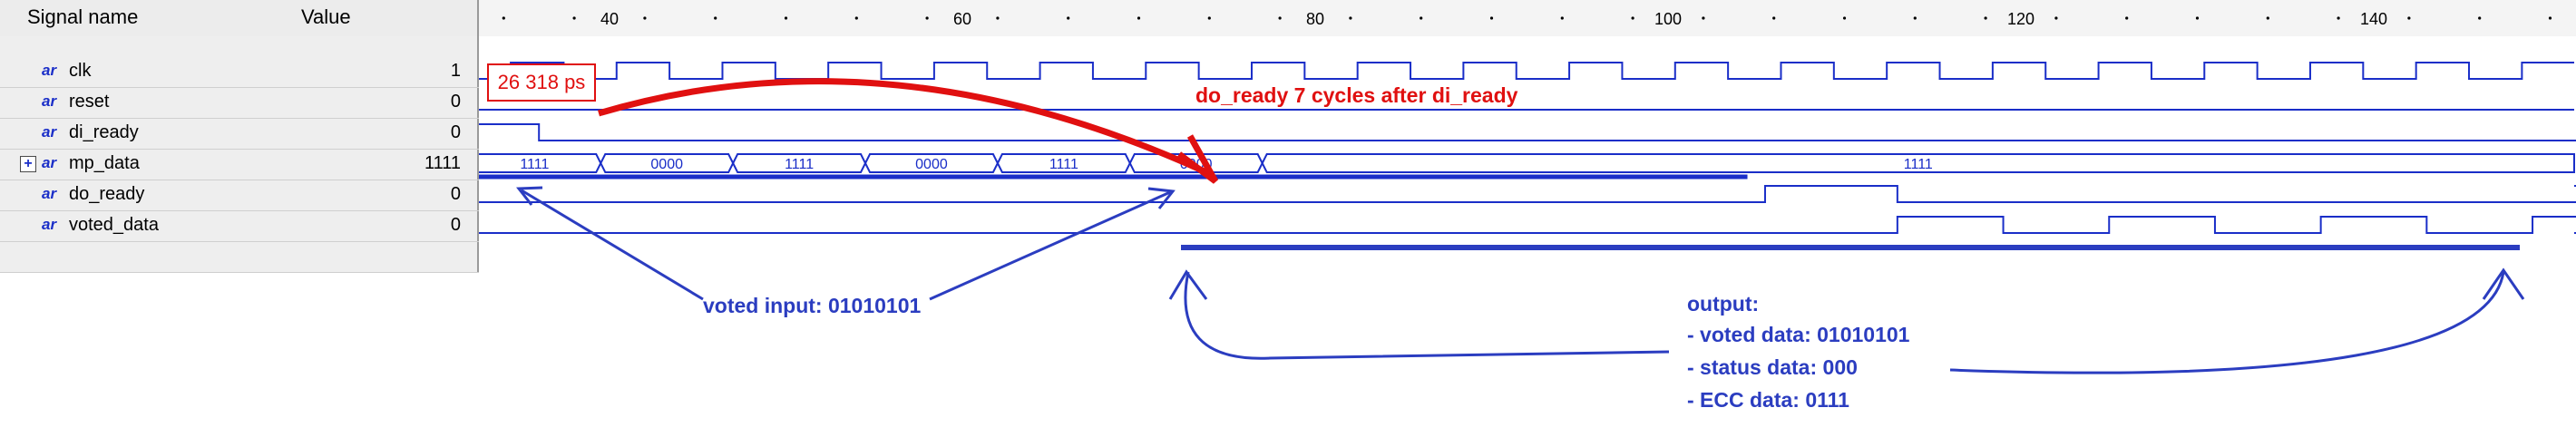 The width and height of the screenshot is (2576, 437). I want to click on signal-row: ar do_ready 0, so click(238, 195).